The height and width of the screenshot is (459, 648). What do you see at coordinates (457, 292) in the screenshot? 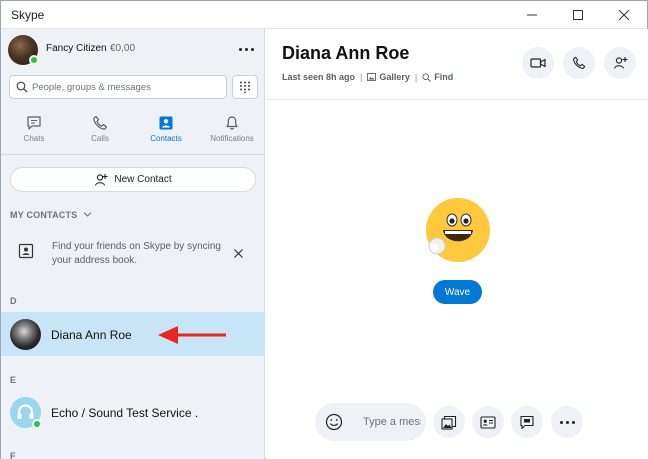
I see `wave-button: Wave` at bounding box center [457, 292].